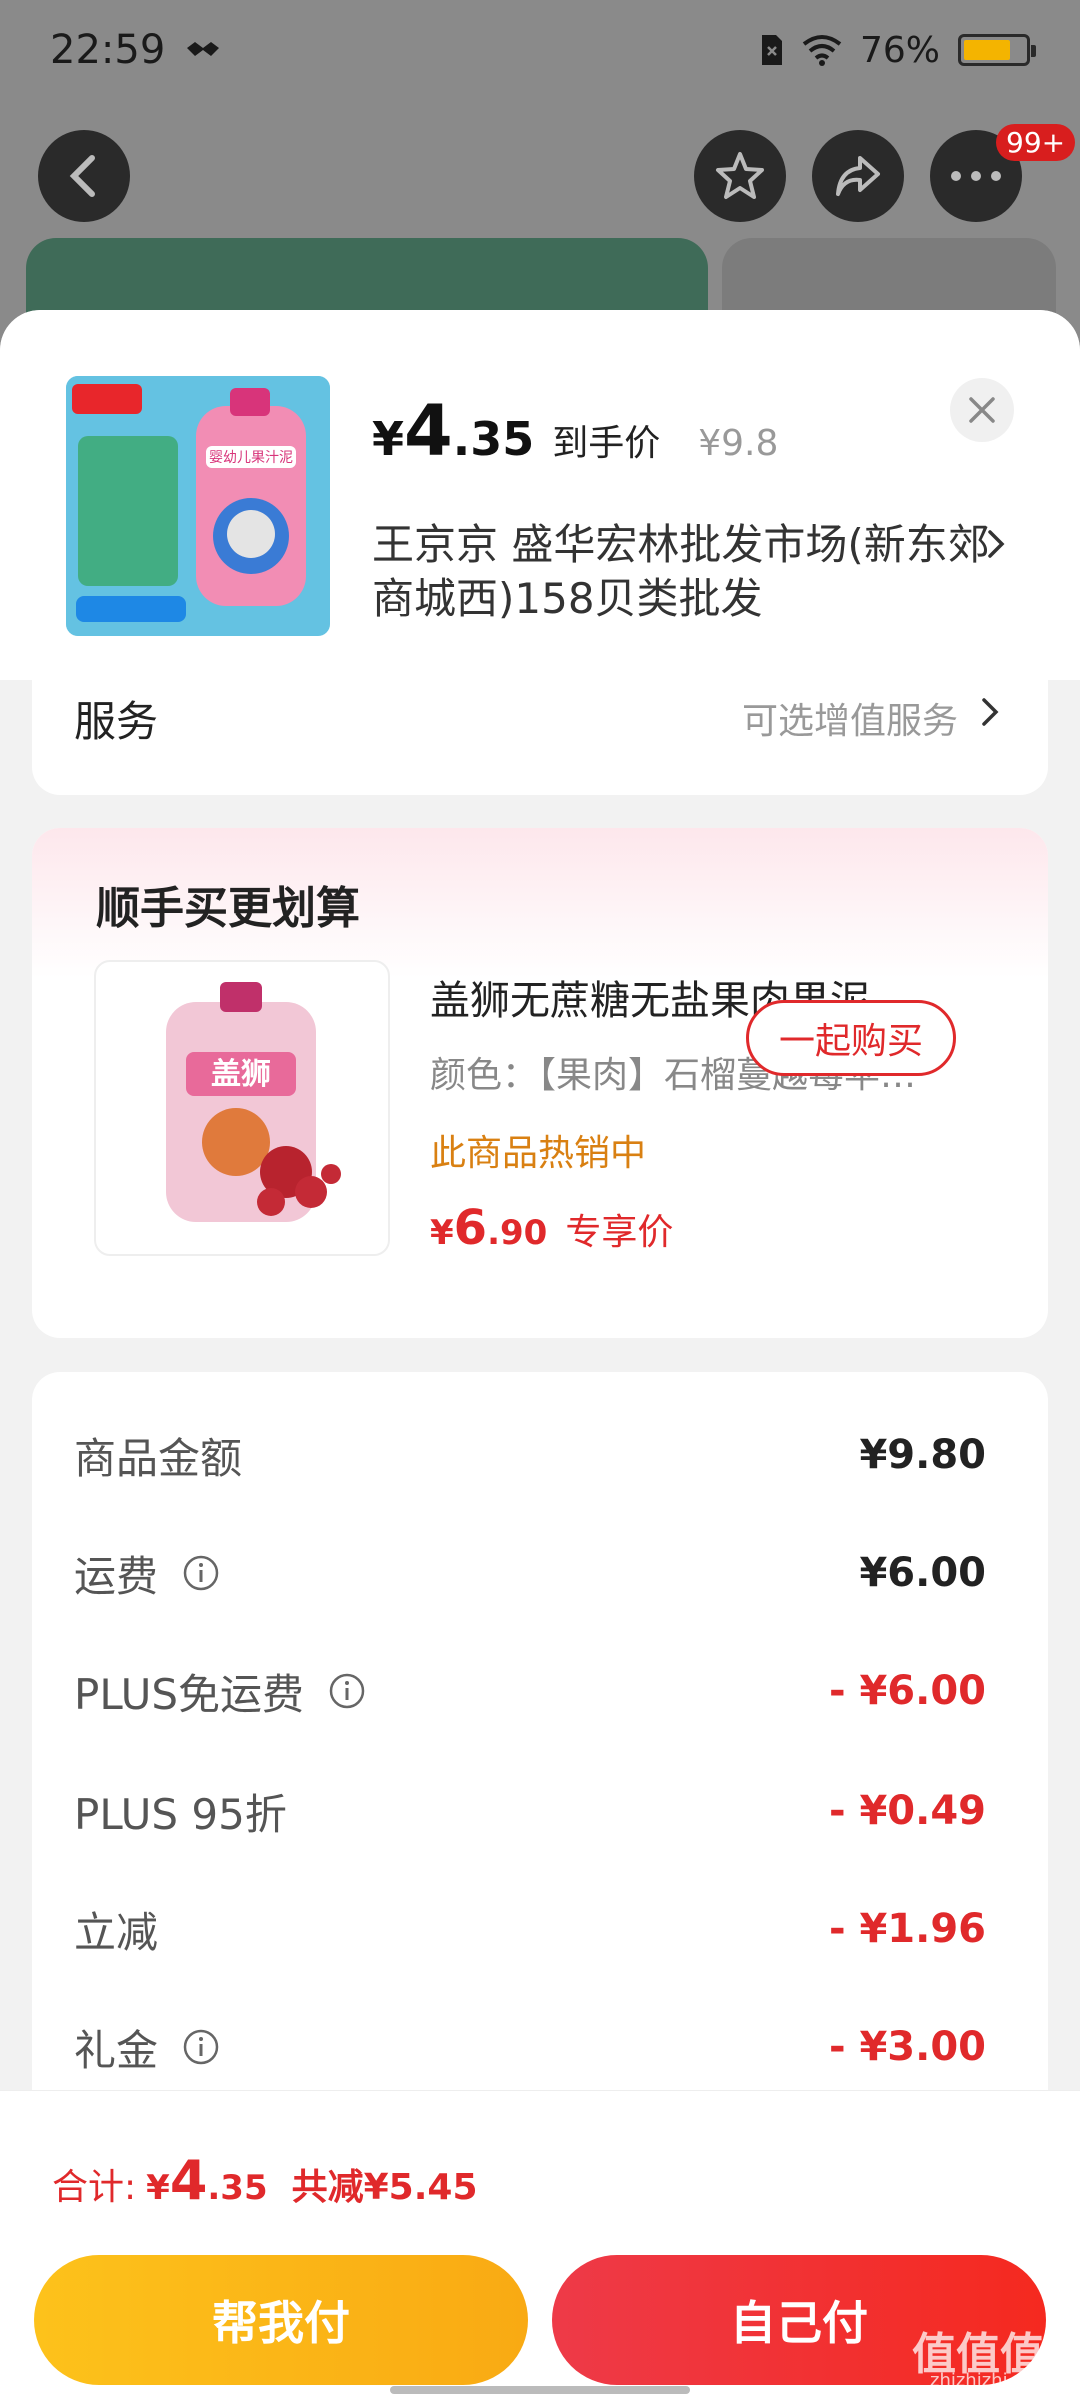  Describe the element at coordinates (907, 2047) in the screenshot. I see `summary-value: - ¥3.00` at that location.